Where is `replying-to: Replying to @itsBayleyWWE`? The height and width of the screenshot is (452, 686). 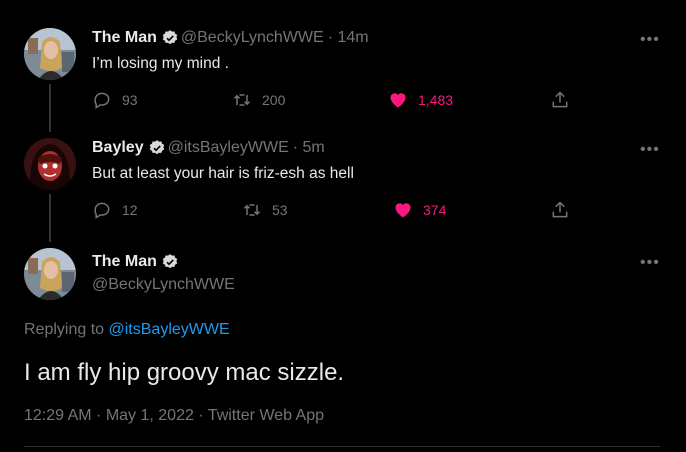 replying-to: Replying to @itsBayleyWWE is located at coordinates (127, 330).